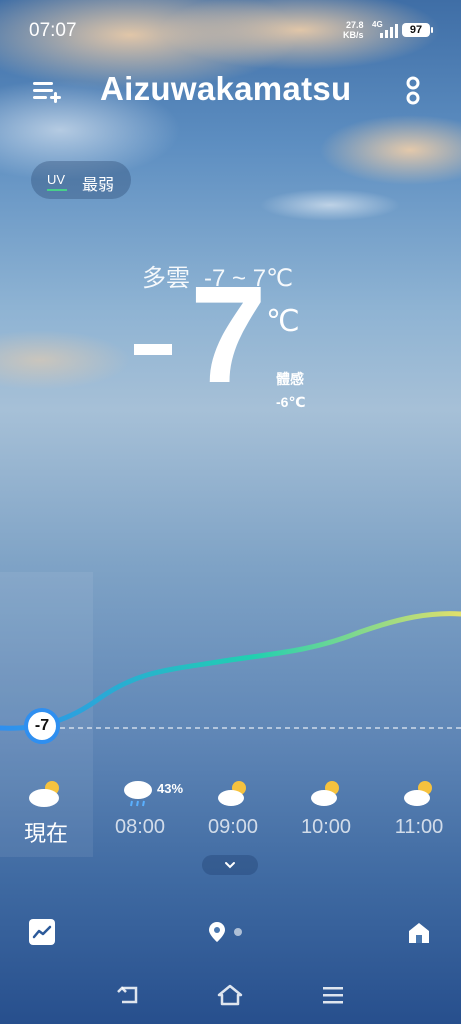 This screenshot has width=461, height=1024. What do you see at coordinates (230, 930) in the screenshot?
I see `bottom-toolbar` at bounding box center [230, 930].